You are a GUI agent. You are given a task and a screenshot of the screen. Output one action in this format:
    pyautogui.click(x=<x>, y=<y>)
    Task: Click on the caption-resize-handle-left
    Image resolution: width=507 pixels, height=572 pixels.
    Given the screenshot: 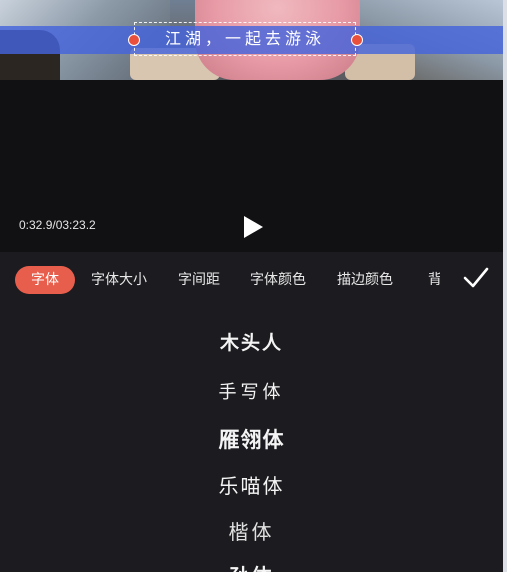 What is the action you would take?
    pyautogui.click(x=134, y=40)
    